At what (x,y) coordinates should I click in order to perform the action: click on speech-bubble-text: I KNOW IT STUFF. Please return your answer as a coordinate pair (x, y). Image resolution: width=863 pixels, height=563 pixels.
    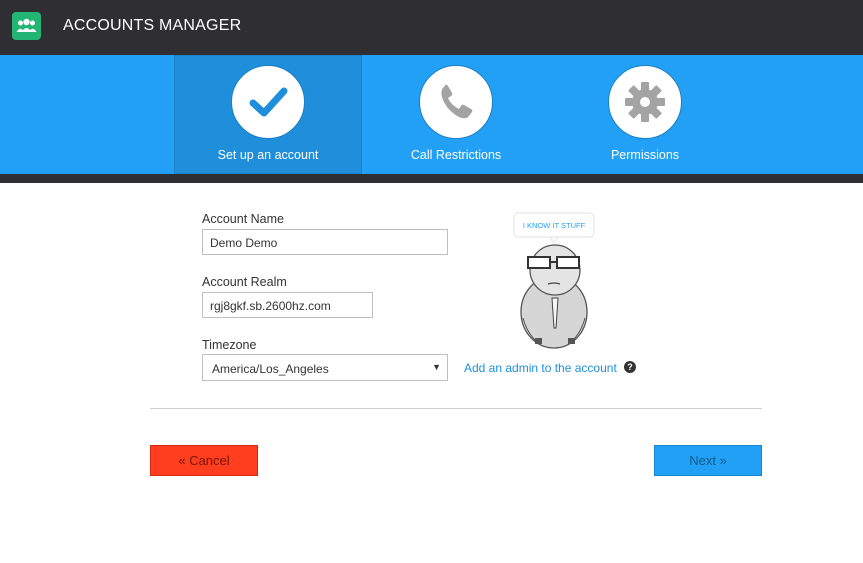
    Looking at the image, I should click on (554, 225).